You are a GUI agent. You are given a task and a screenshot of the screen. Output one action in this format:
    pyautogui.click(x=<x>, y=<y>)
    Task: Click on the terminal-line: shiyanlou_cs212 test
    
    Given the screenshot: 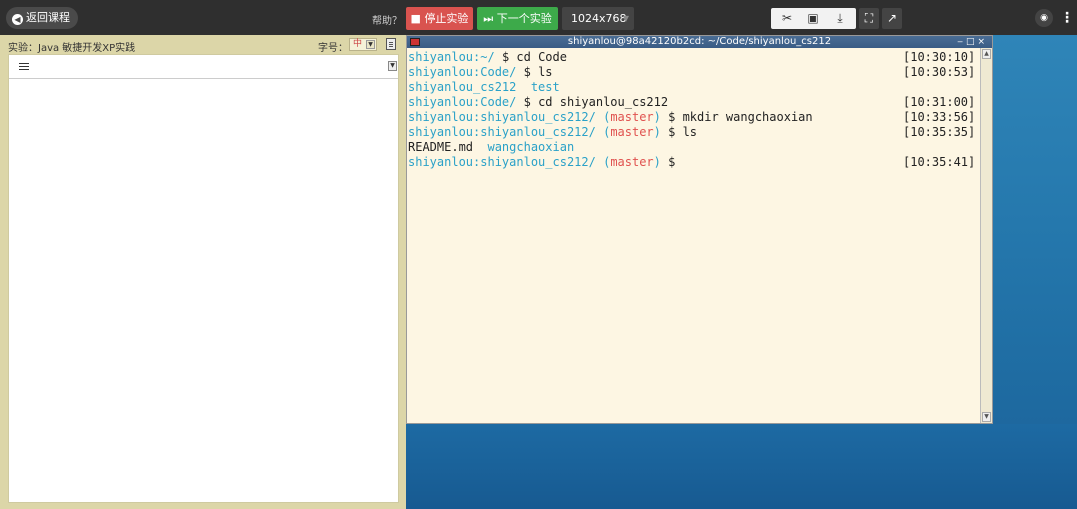 What is the action you would take?
    pyautogui.click(x=693, y=87)
    